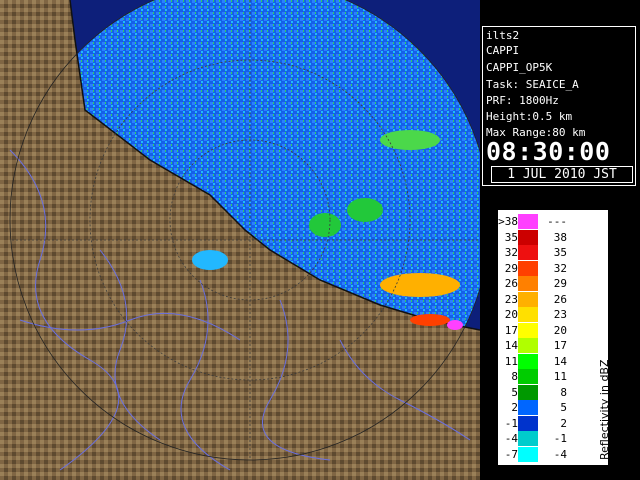  What do you see at coordinates (560, 330) in the screenshot?
I see `legend-upper-value: 20` at bounding box center [560, 330].